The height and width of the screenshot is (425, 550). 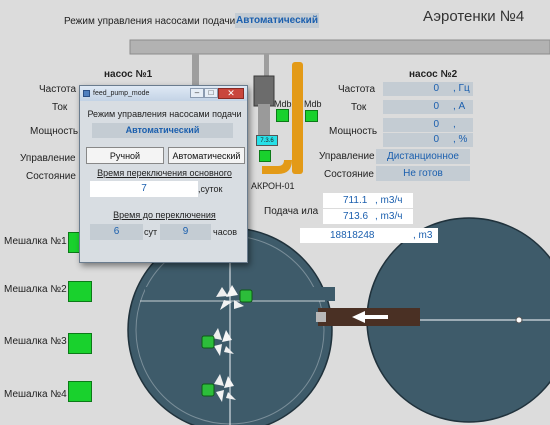 What do you see at coordinates (311, 116) in the screenshot?
I see `pump2-mdb-indicator` at bounding box center [311, 116].